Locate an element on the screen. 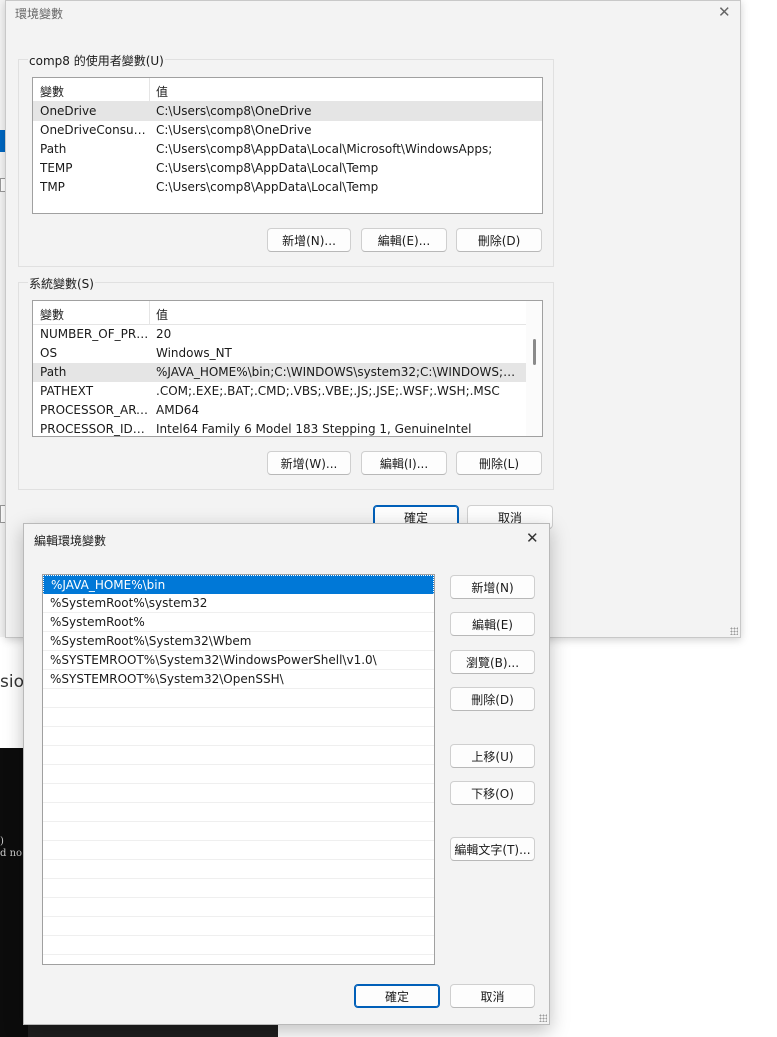 Image resolution: width=777 pixels, height=1037 pixels. variable-value: Windows_NT is located at coordinates (194, 353).